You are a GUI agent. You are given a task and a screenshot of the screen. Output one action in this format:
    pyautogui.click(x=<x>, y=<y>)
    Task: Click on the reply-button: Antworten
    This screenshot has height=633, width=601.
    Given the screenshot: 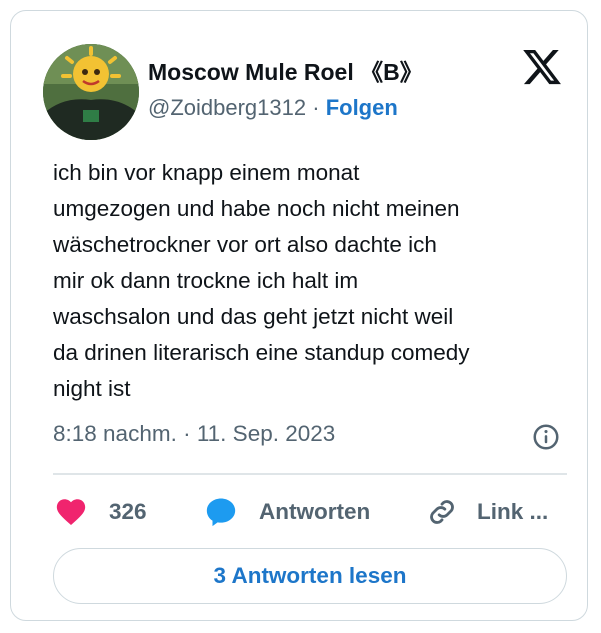 What is the action you would take?
    pyautogui.click(x=286, y=512)
    